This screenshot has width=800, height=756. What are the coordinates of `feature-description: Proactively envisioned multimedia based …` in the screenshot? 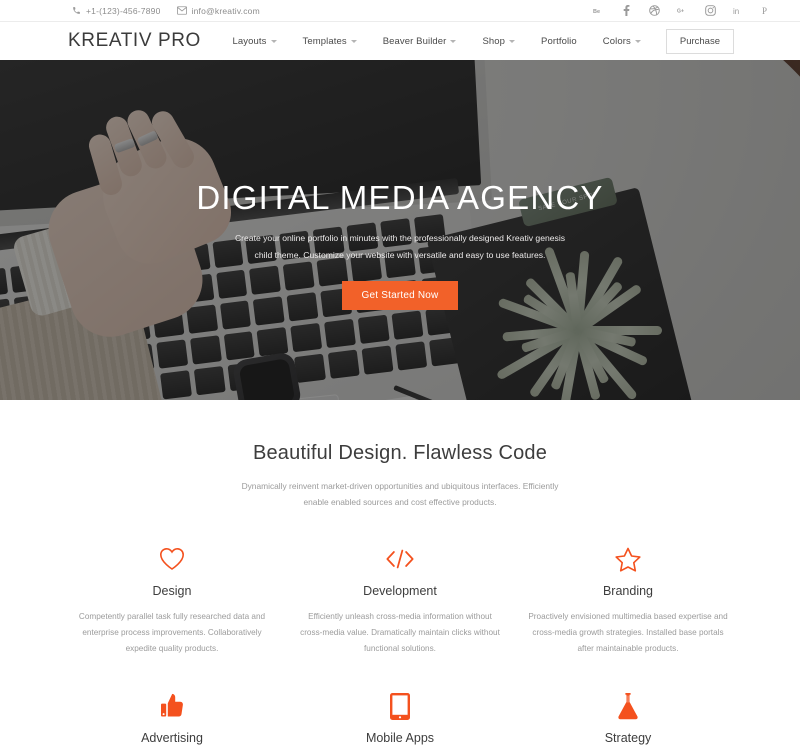 It's located at (628, 633).